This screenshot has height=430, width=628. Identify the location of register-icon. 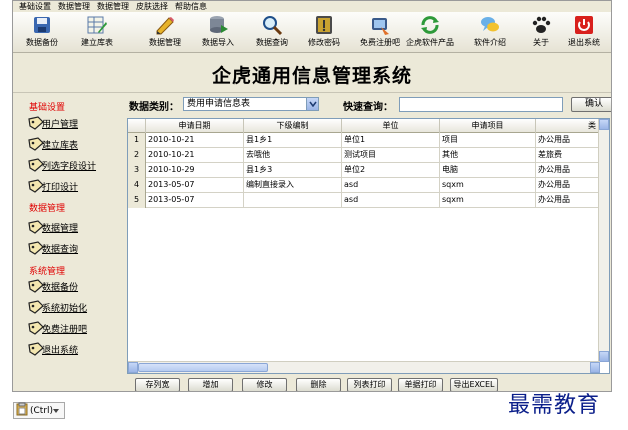
(380, 25).